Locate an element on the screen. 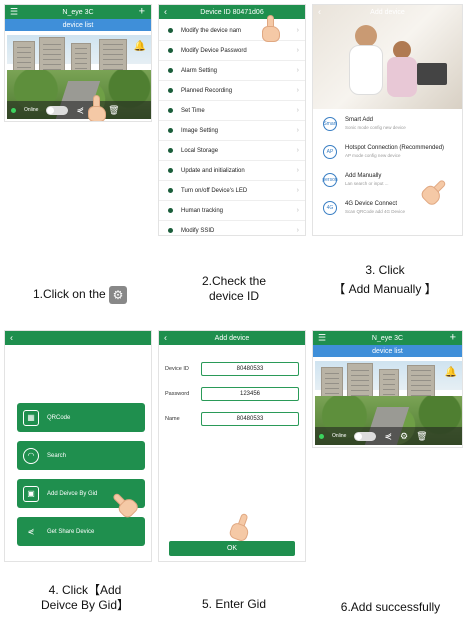 This screenshot has height=619, width=463. add-device-title: Add device is located at coordinates (387, 12).